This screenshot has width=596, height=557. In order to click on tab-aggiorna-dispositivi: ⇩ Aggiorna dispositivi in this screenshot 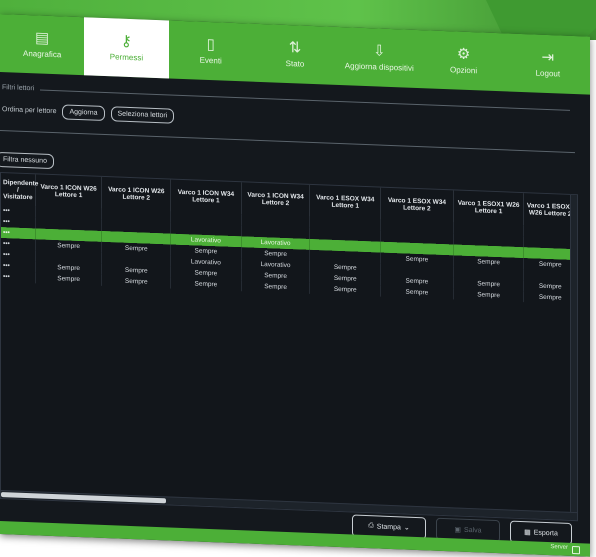, I will do `click(379, 57)`.